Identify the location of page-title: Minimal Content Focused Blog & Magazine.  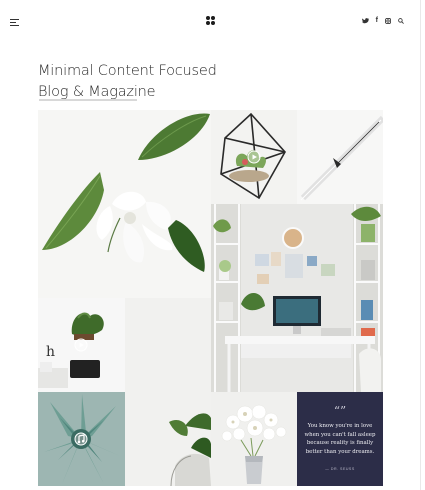
(158, 82).